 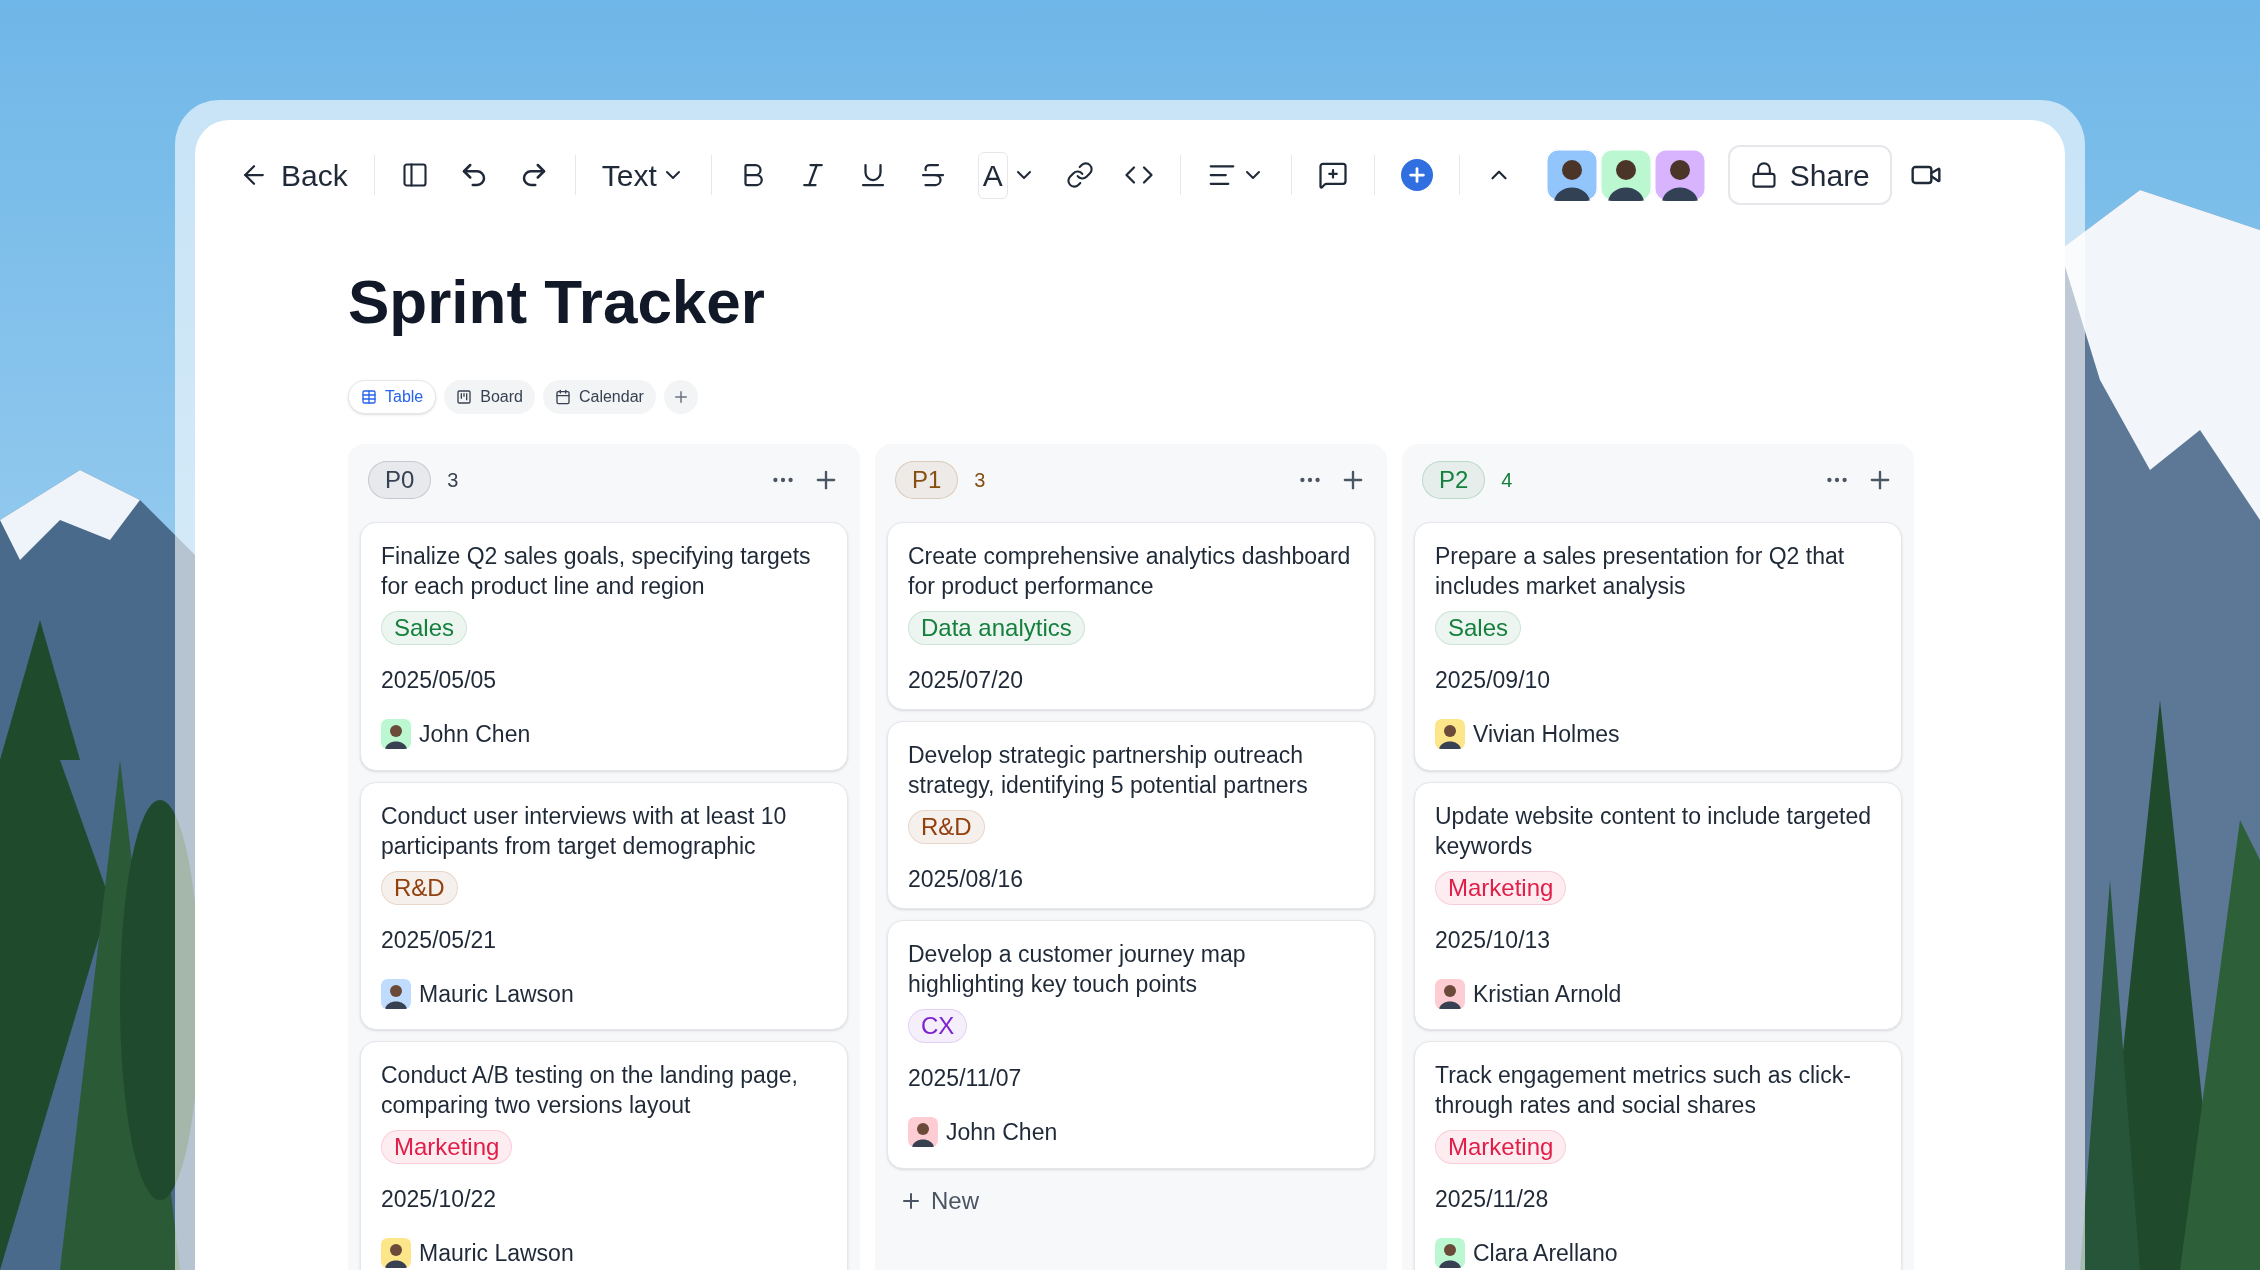 What do you see at coordinates (1131, 1044) in the screenshot?
I see `task-card: Develop a customer journey map highlighting key touch points CX 2025/11/07 John Chen` at bounding box center [1131, 1044].